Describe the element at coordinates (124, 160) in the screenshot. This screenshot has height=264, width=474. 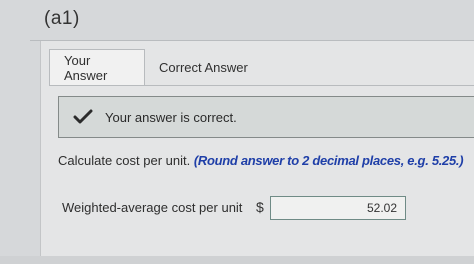
I see `question-prompt: Calculate cost per unit.` at that location.